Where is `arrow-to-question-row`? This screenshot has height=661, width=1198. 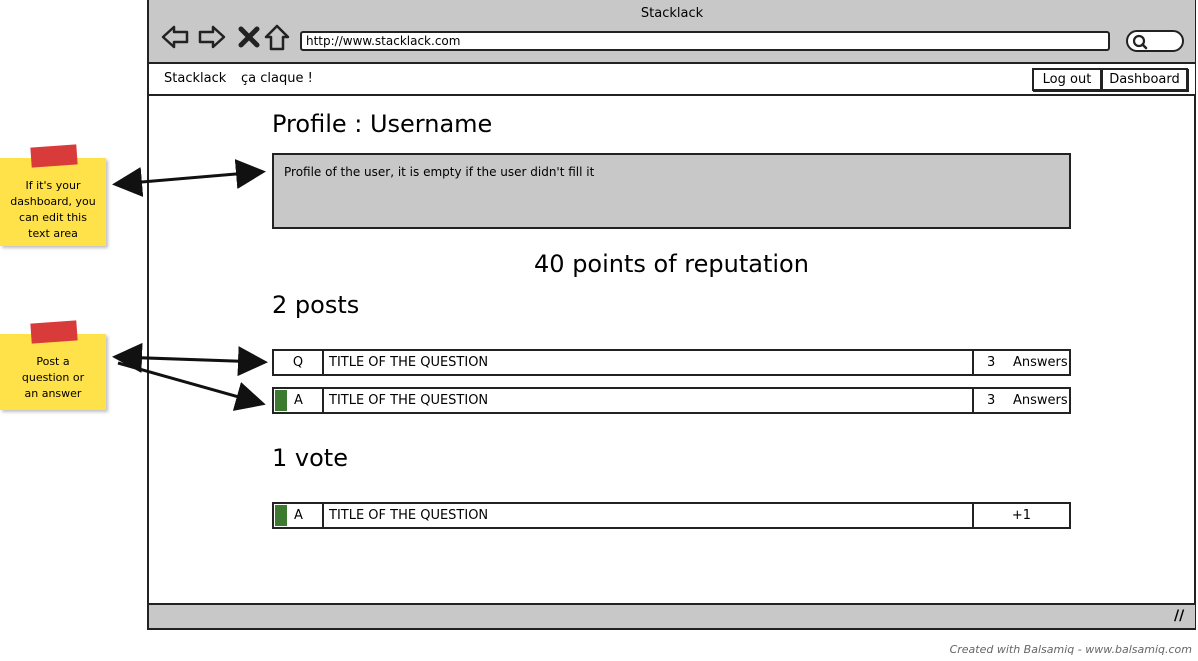
arrow-to-question-row is located at coordinates (190, 359).